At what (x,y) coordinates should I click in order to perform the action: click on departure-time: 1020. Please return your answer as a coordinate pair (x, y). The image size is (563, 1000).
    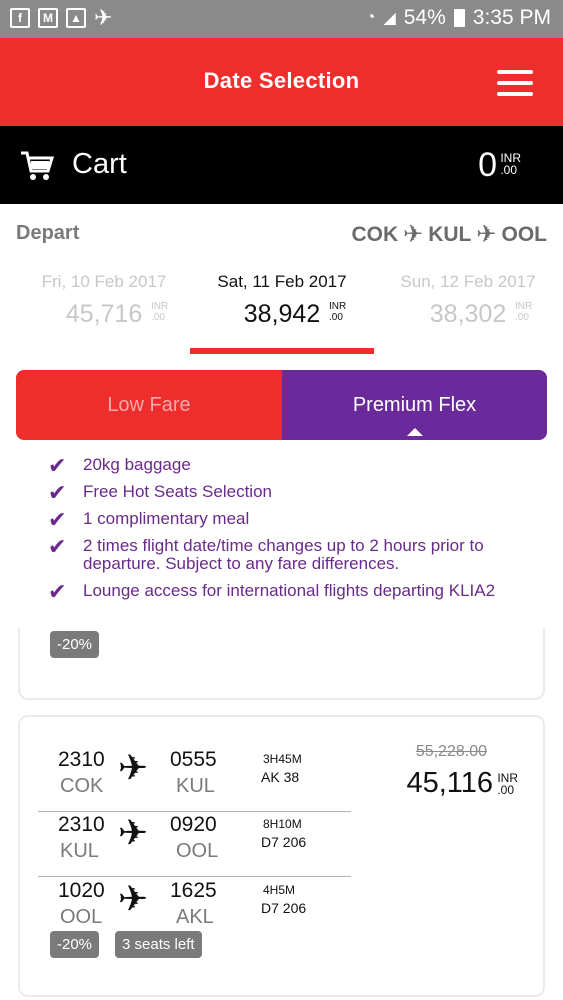
    Looking at the image, I should click on (81, 890).